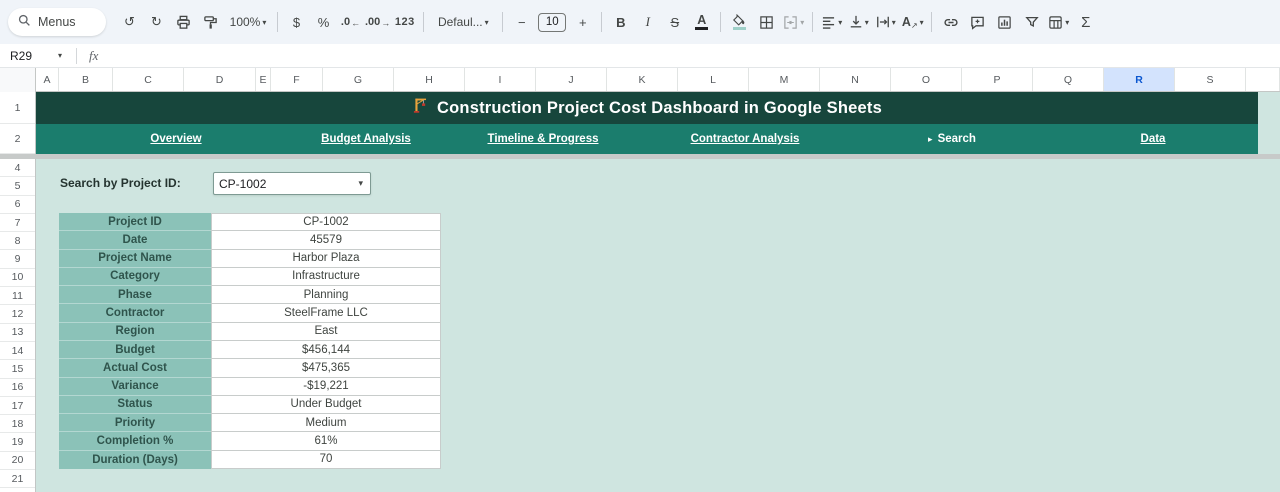 The width and height of the screenshot is (1280, 492). Describe the element at coordinates (366, 139) in the screenshot. I see `nav-link-budget-analysis: Budget Analysis` at that location.